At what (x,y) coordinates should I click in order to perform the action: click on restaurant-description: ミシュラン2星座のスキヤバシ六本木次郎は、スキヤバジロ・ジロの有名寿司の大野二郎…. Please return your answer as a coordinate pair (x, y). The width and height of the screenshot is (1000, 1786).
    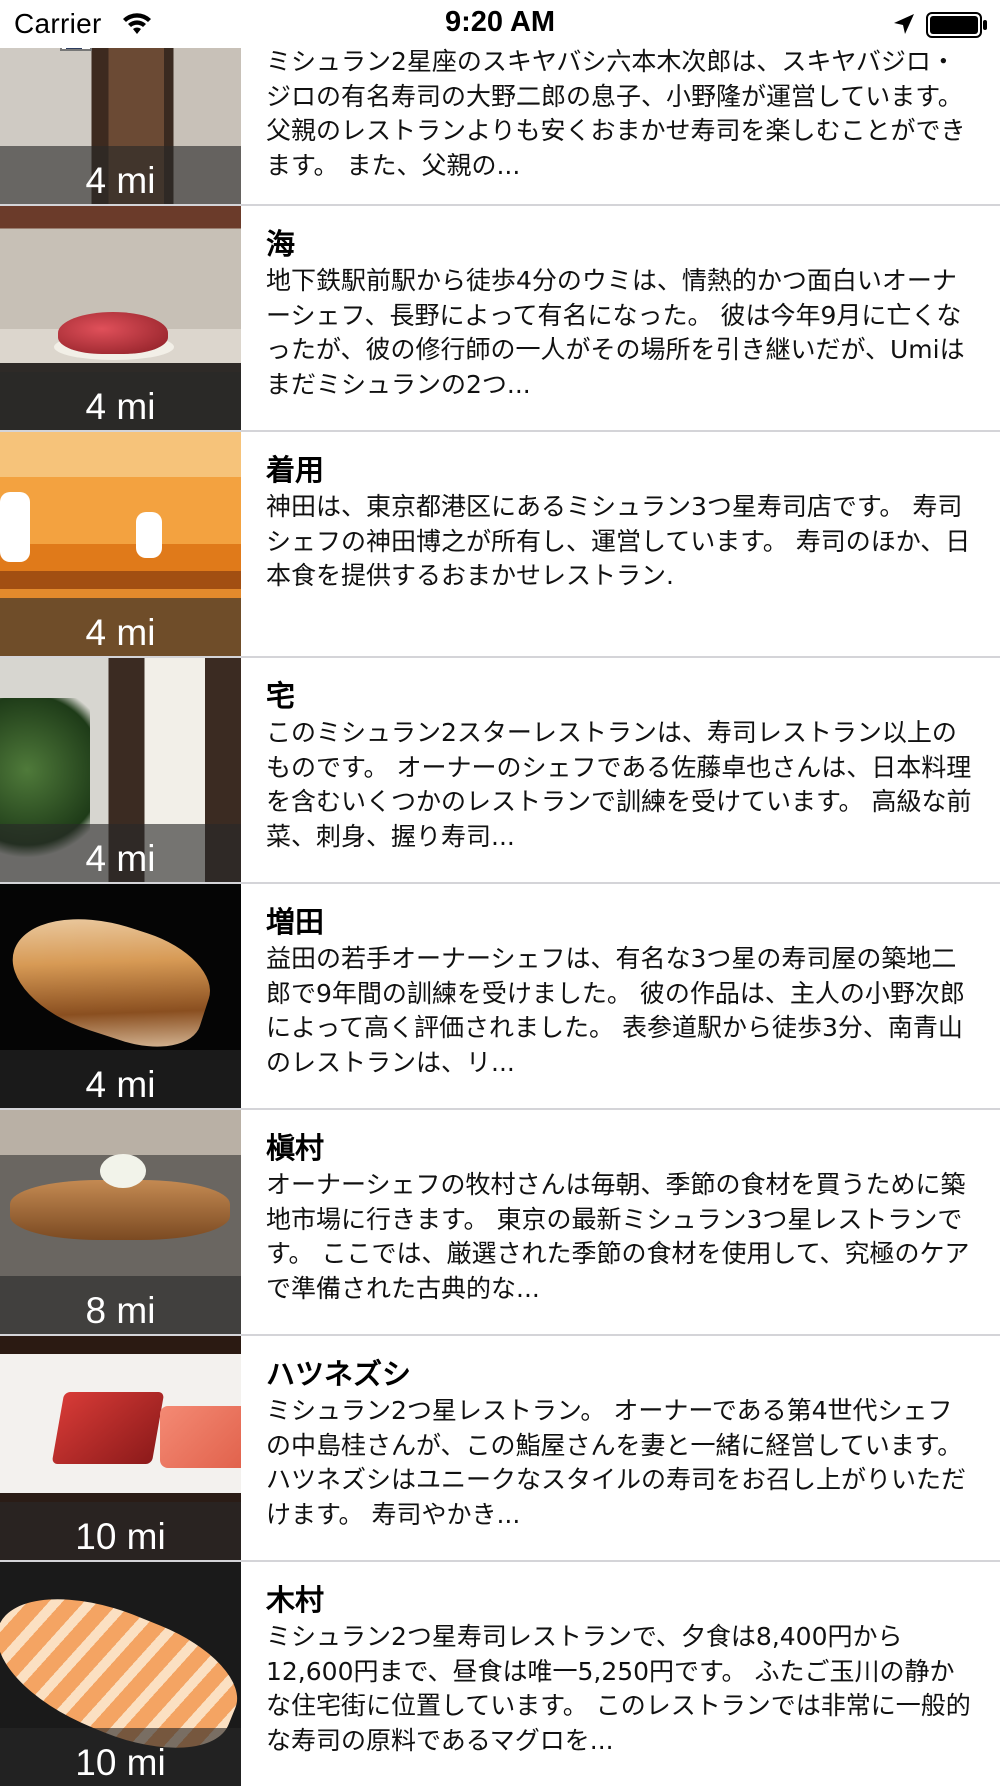
    Looking at the image, I should click on (616, 113).